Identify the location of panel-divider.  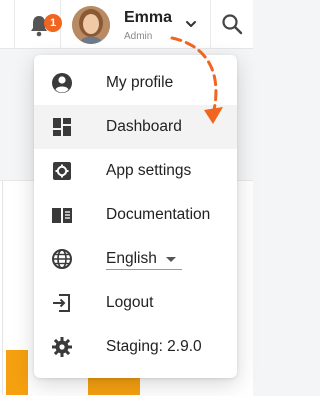
(2, 287).